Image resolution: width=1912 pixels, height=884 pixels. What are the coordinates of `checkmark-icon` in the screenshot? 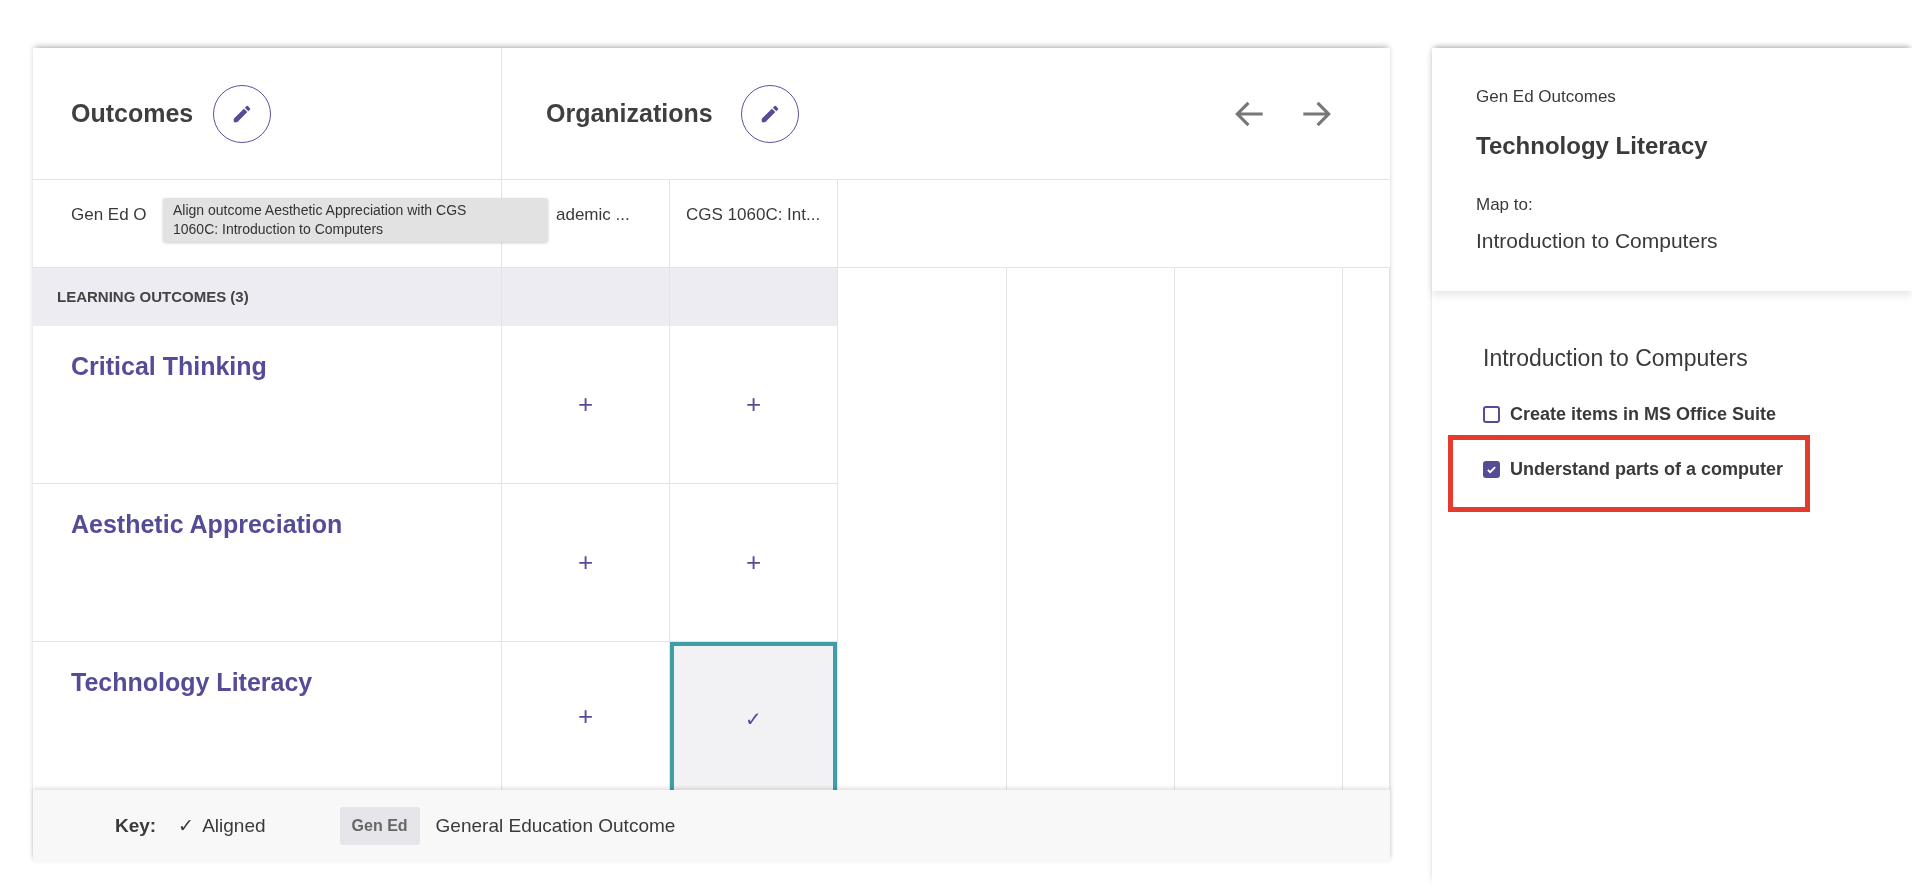 It's located at (1491, 469).